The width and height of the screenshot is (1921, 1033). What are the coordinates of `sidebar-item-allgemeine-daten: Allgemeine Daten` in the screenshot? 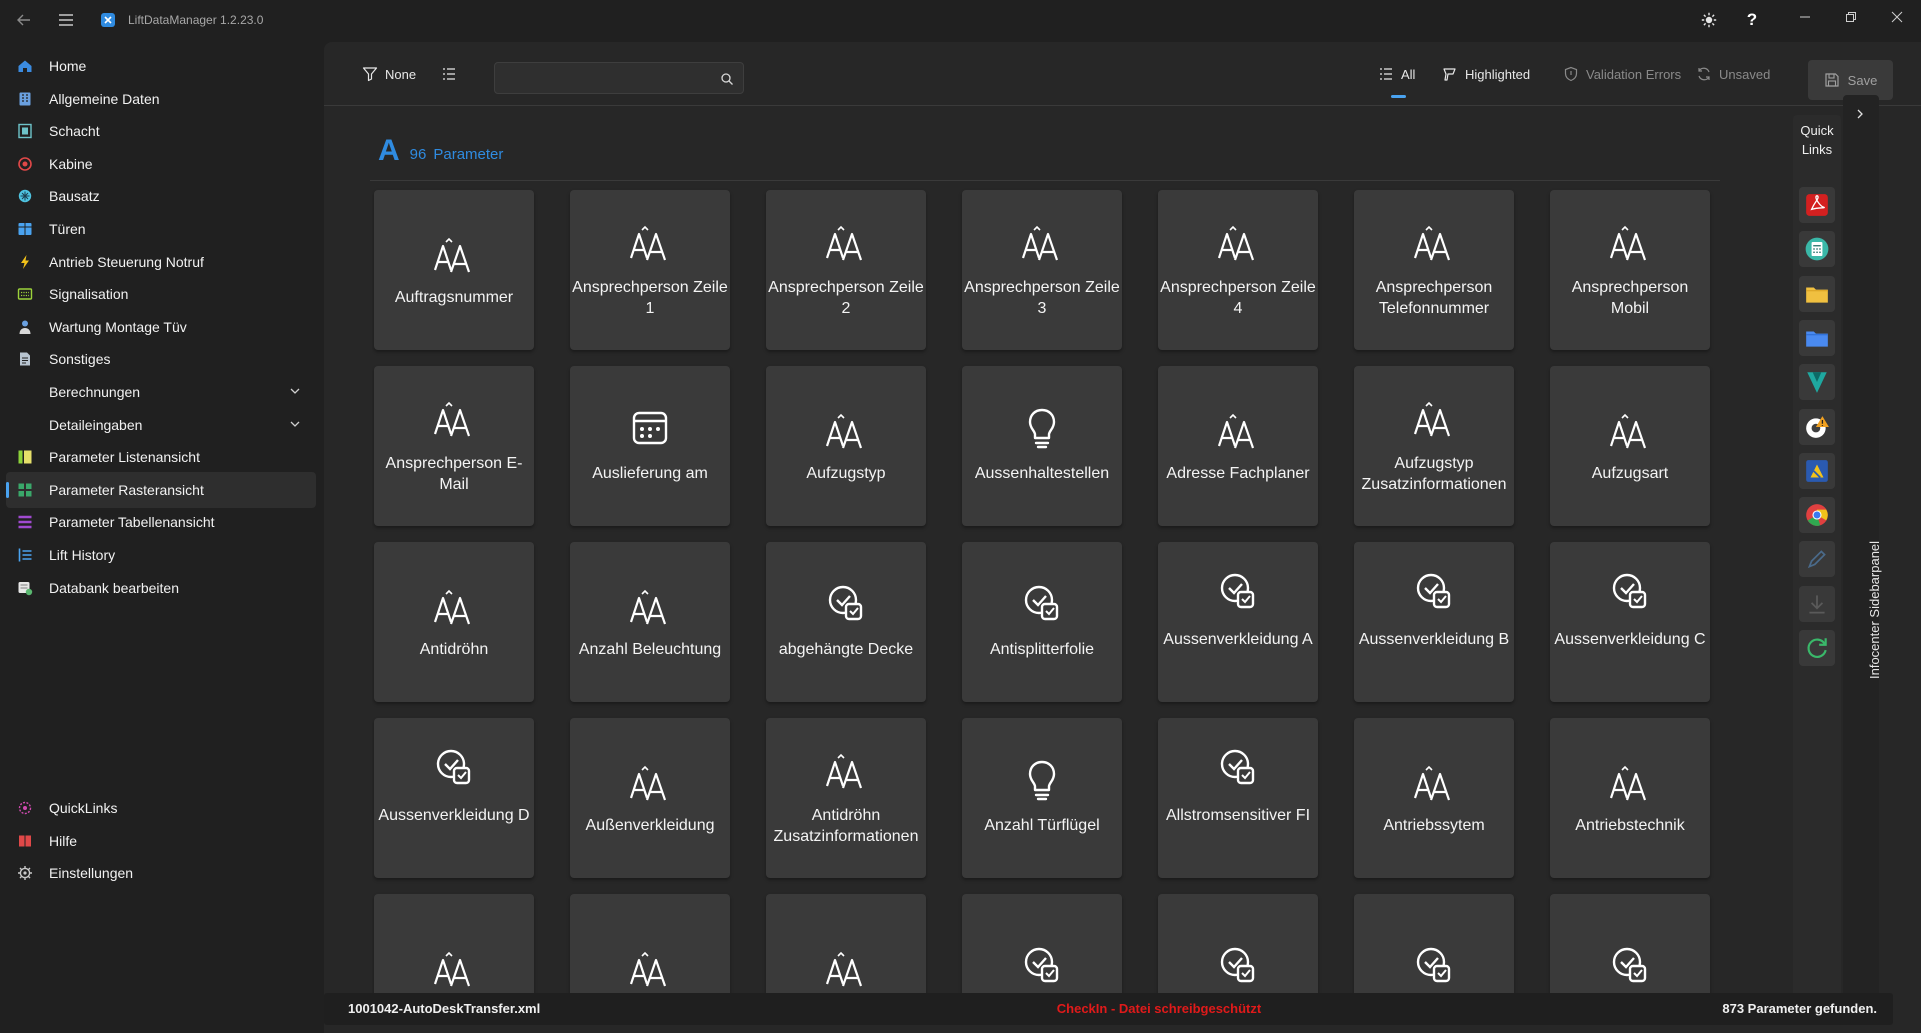 It's located at (161, 99).